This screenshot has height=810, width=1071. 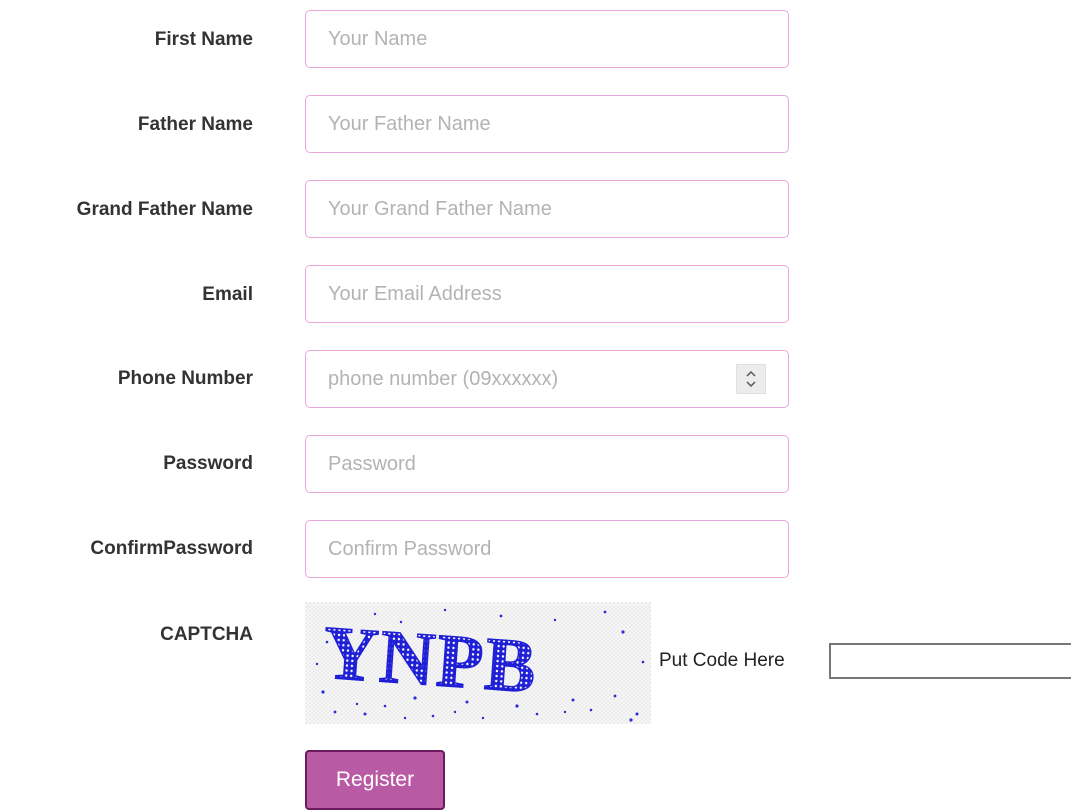 I want to click on first-name-label: First Name, so click(x=203, y=39).